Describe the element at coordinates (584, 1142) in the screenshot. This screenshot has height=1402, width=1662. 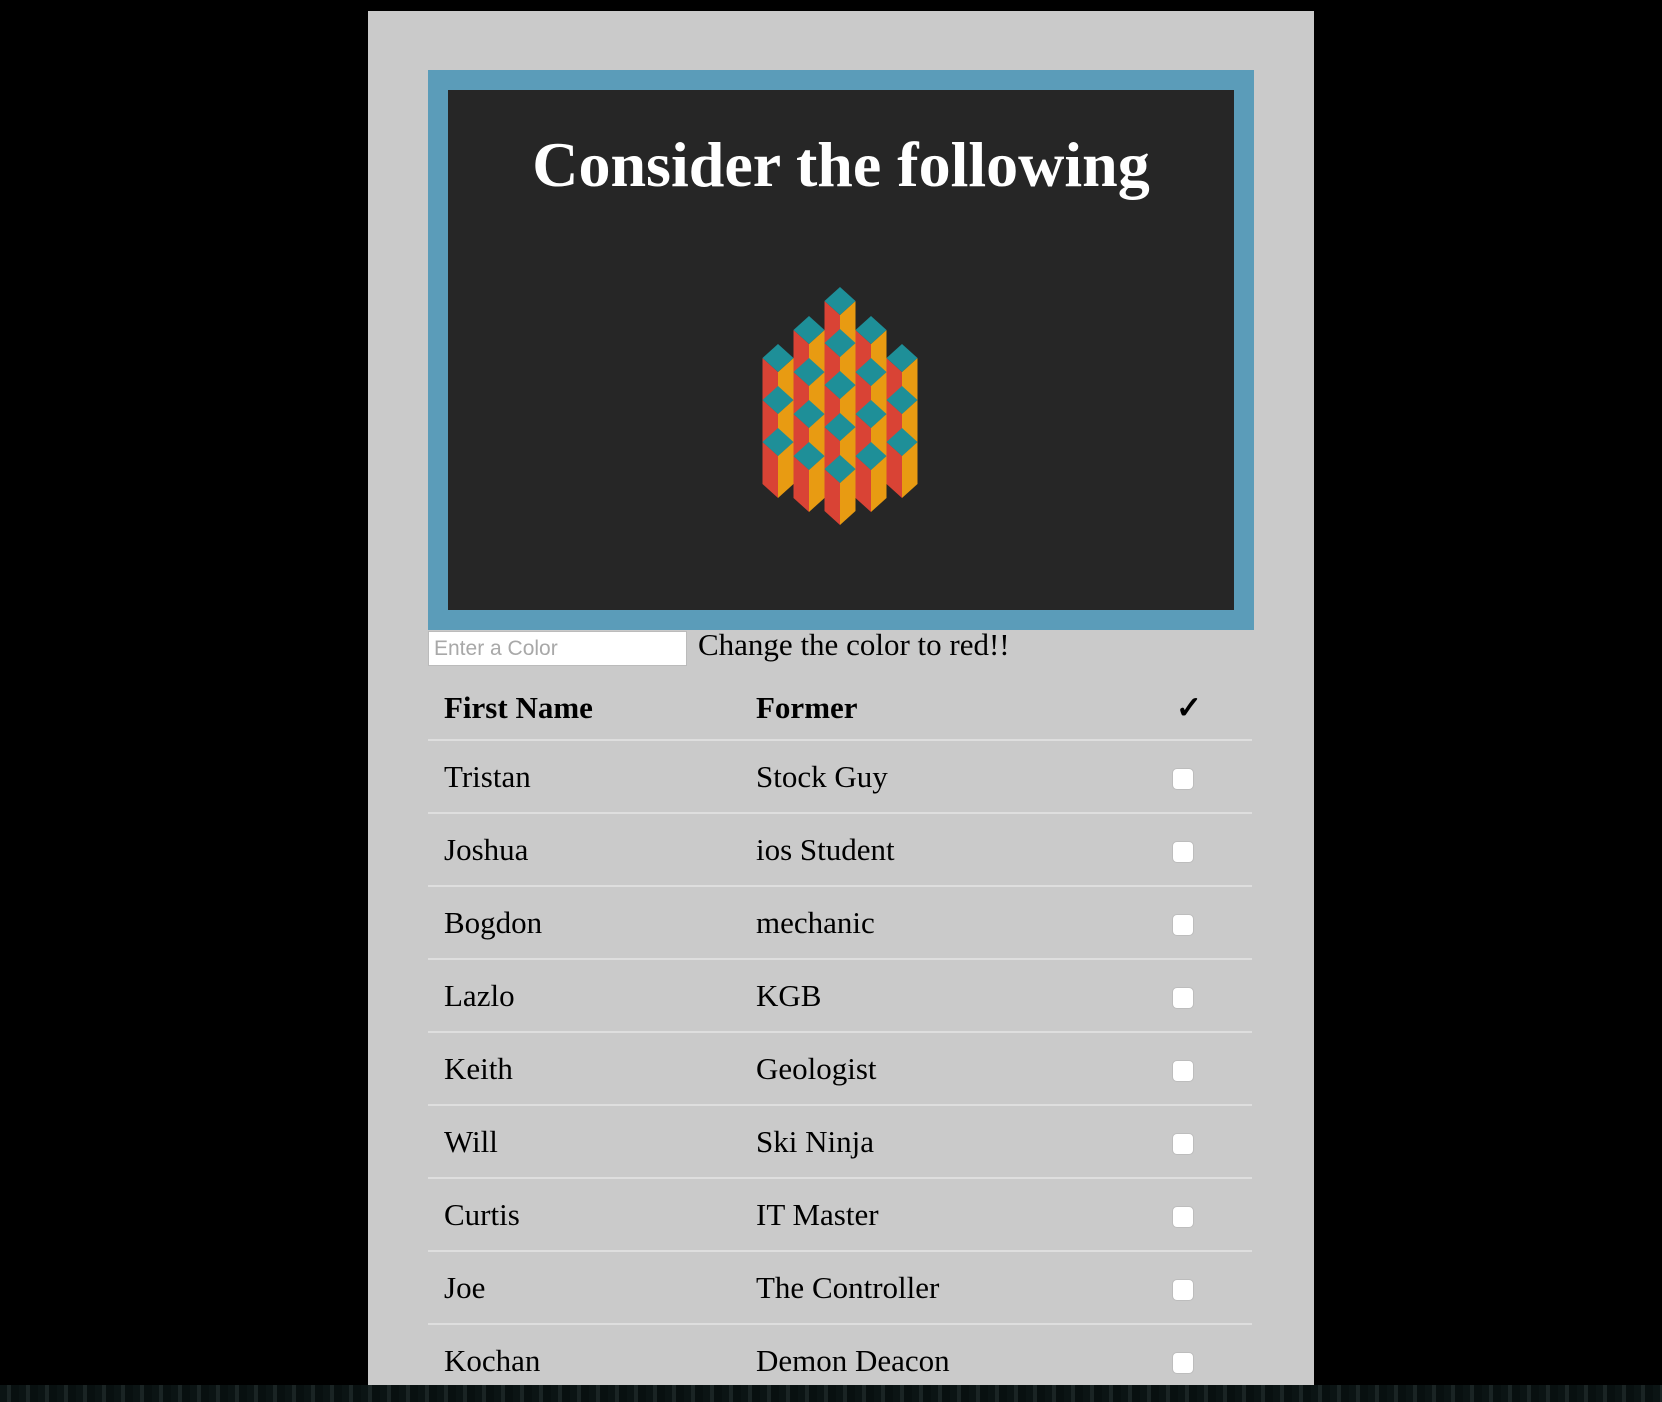
I see `first-name-cell: Will` at that location.